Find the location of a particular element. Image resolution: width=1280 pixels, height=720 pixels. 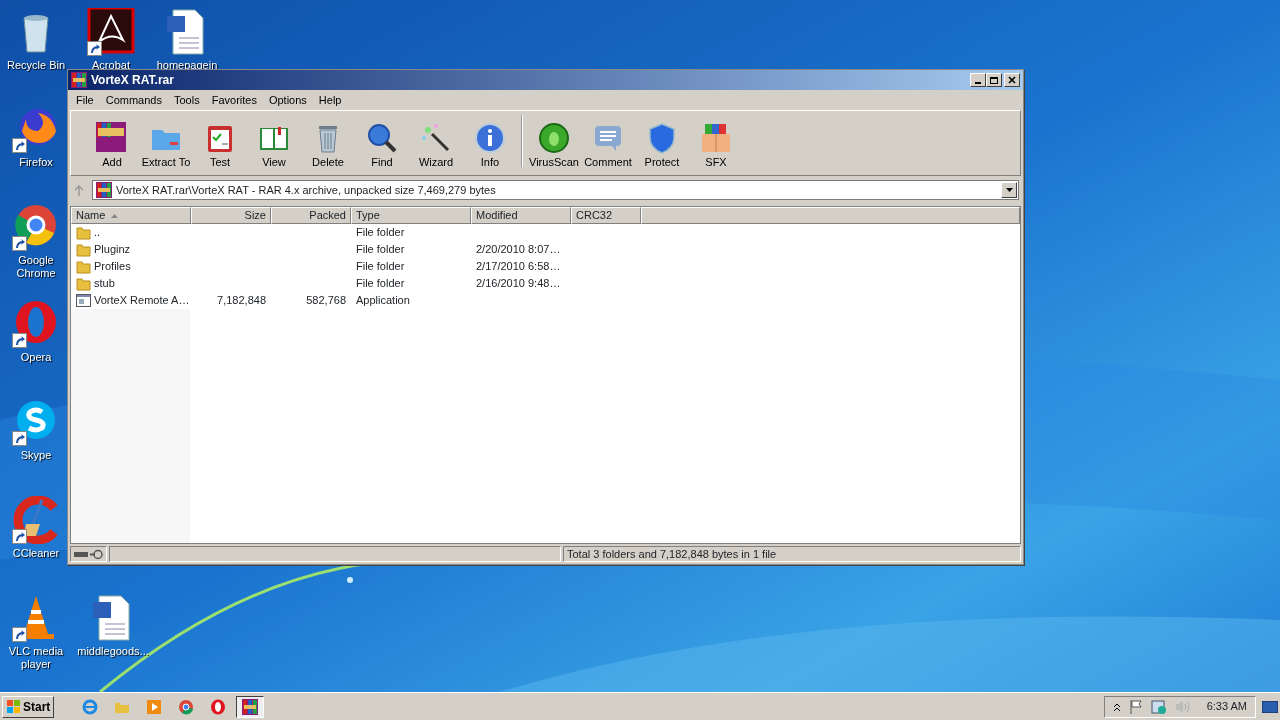

start-button: Start is located at coordinates (28, 706).